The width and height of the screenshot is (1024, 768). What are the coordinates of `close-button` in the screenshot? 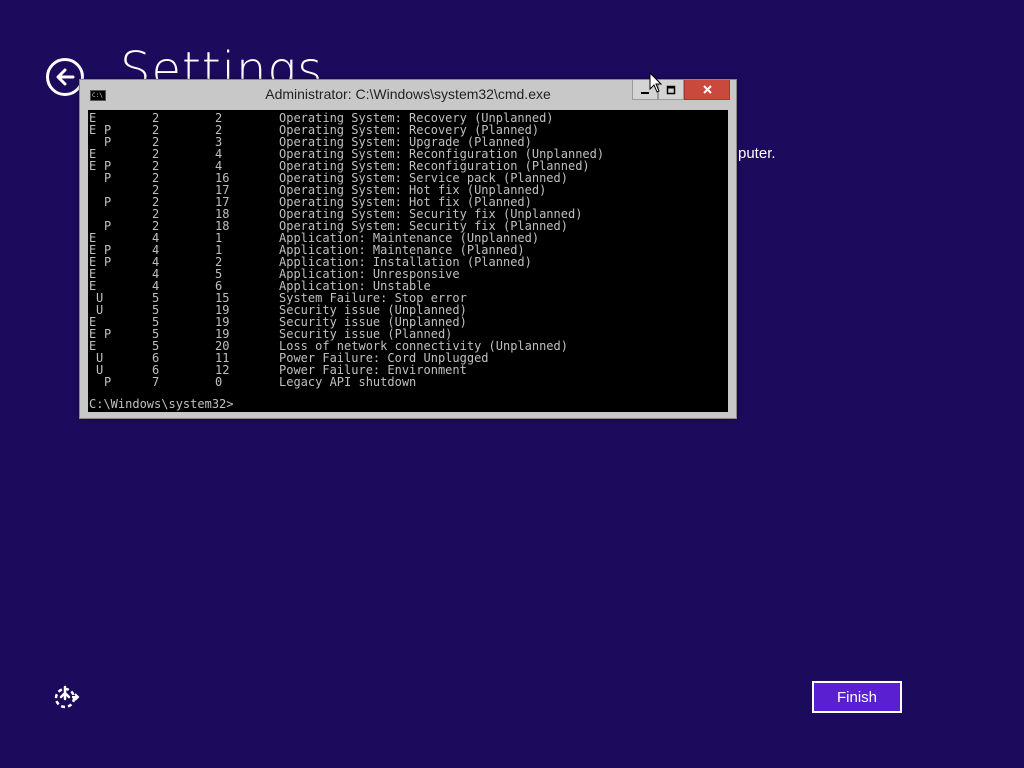 It's located at (707, 90).